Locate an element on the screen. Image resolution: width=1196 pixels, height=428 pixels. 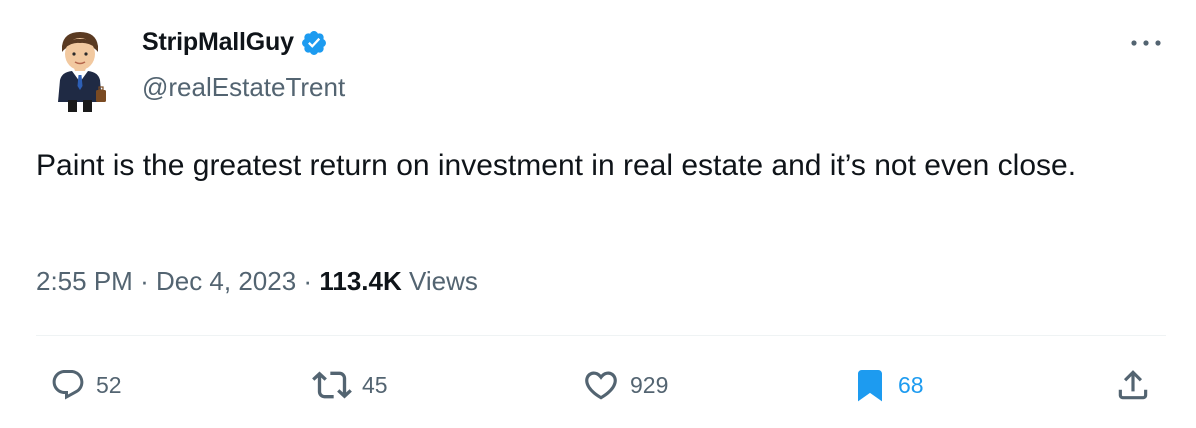
share-button is located at coordinates (1133, 385).